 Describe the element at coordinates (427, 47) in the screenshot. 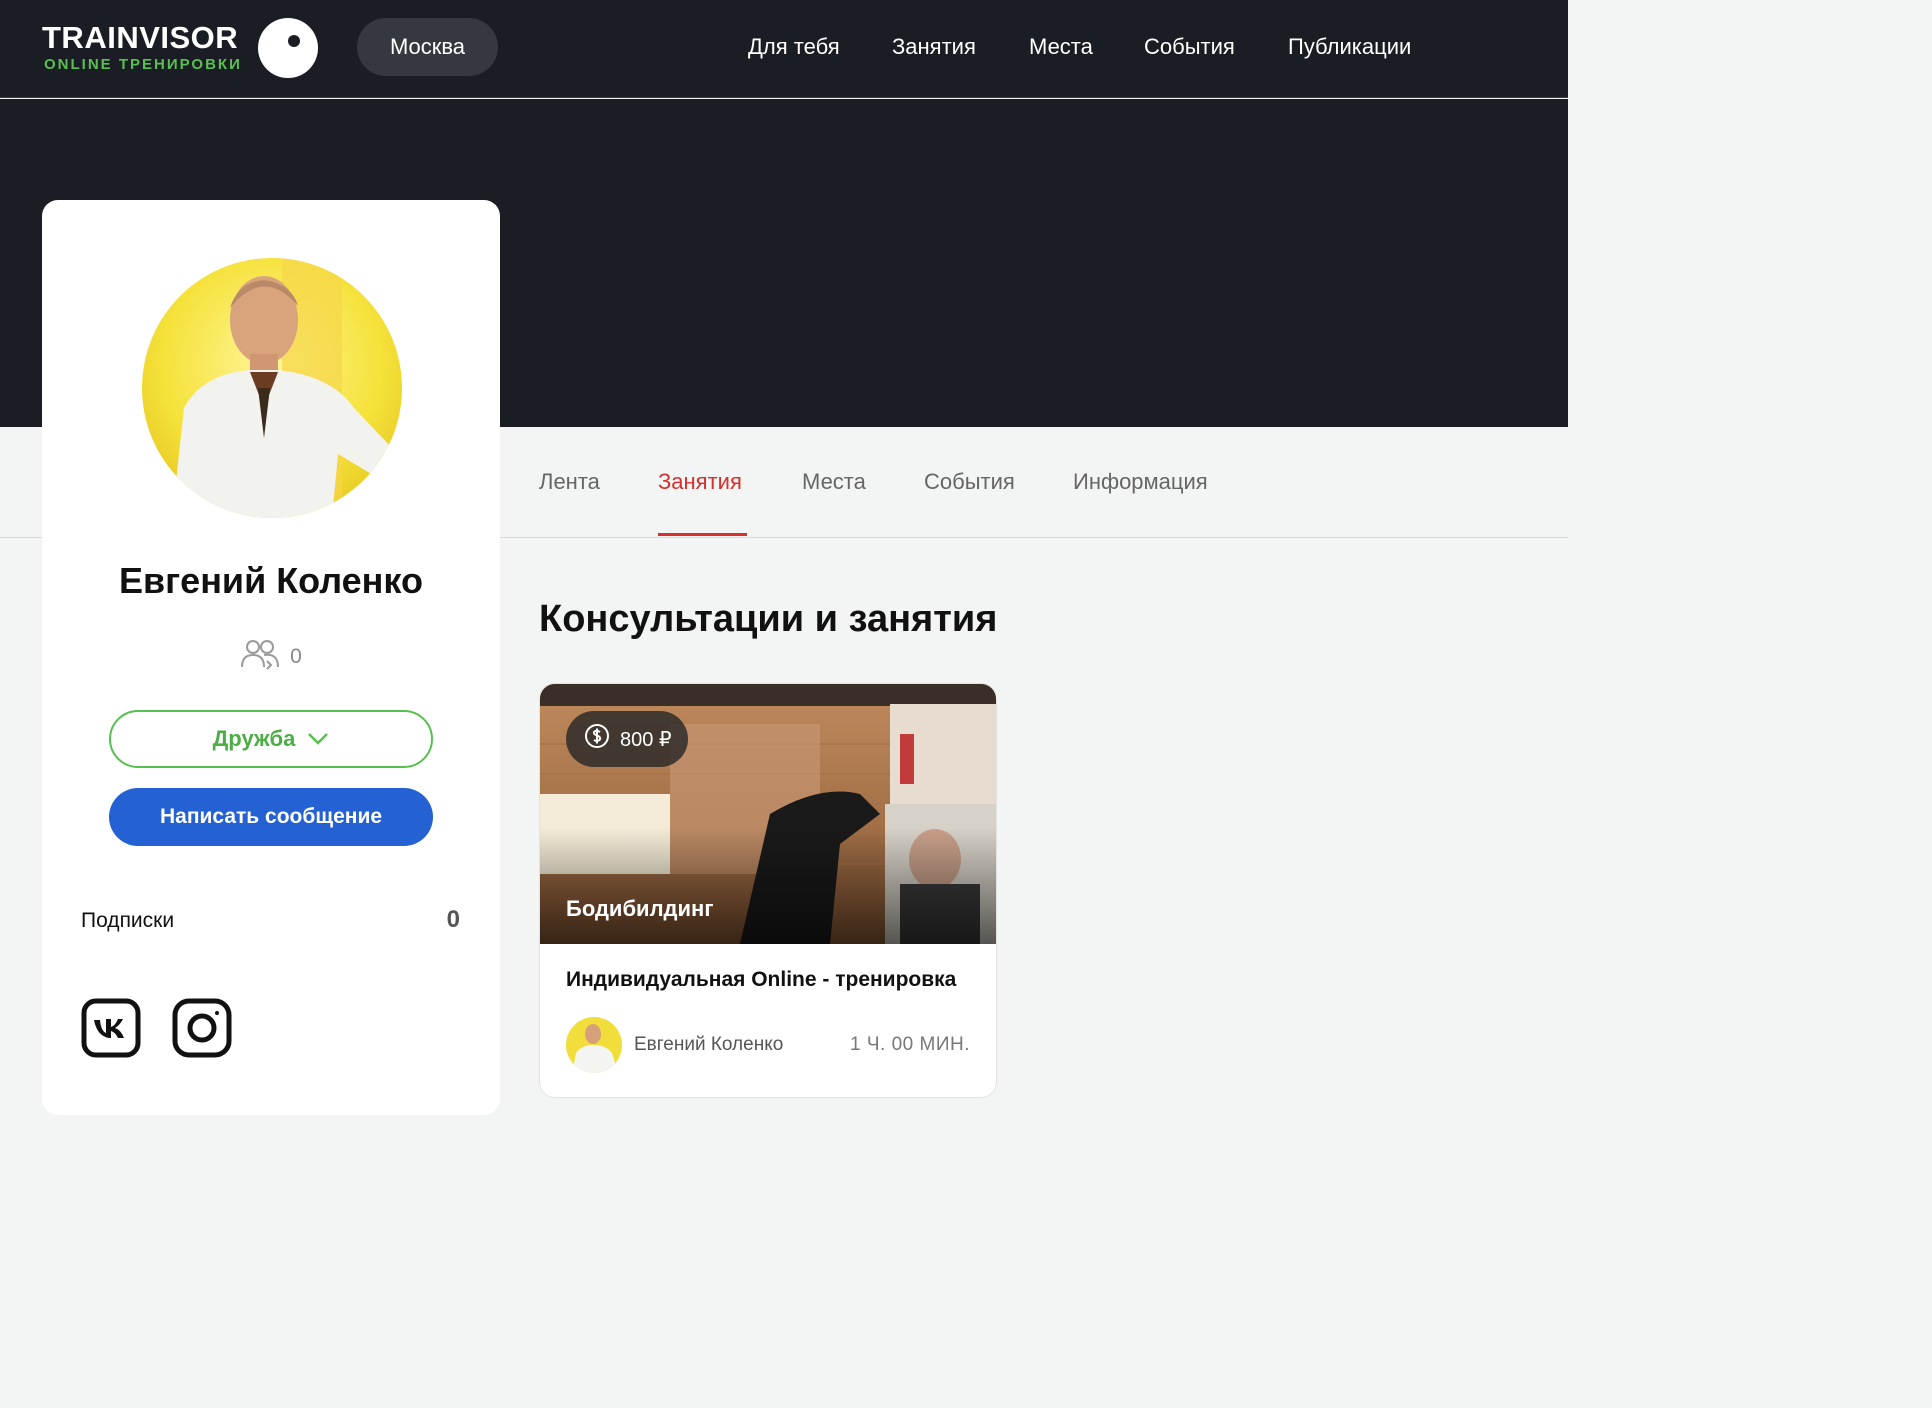

I see `city-selector-button: Москва` at that location.